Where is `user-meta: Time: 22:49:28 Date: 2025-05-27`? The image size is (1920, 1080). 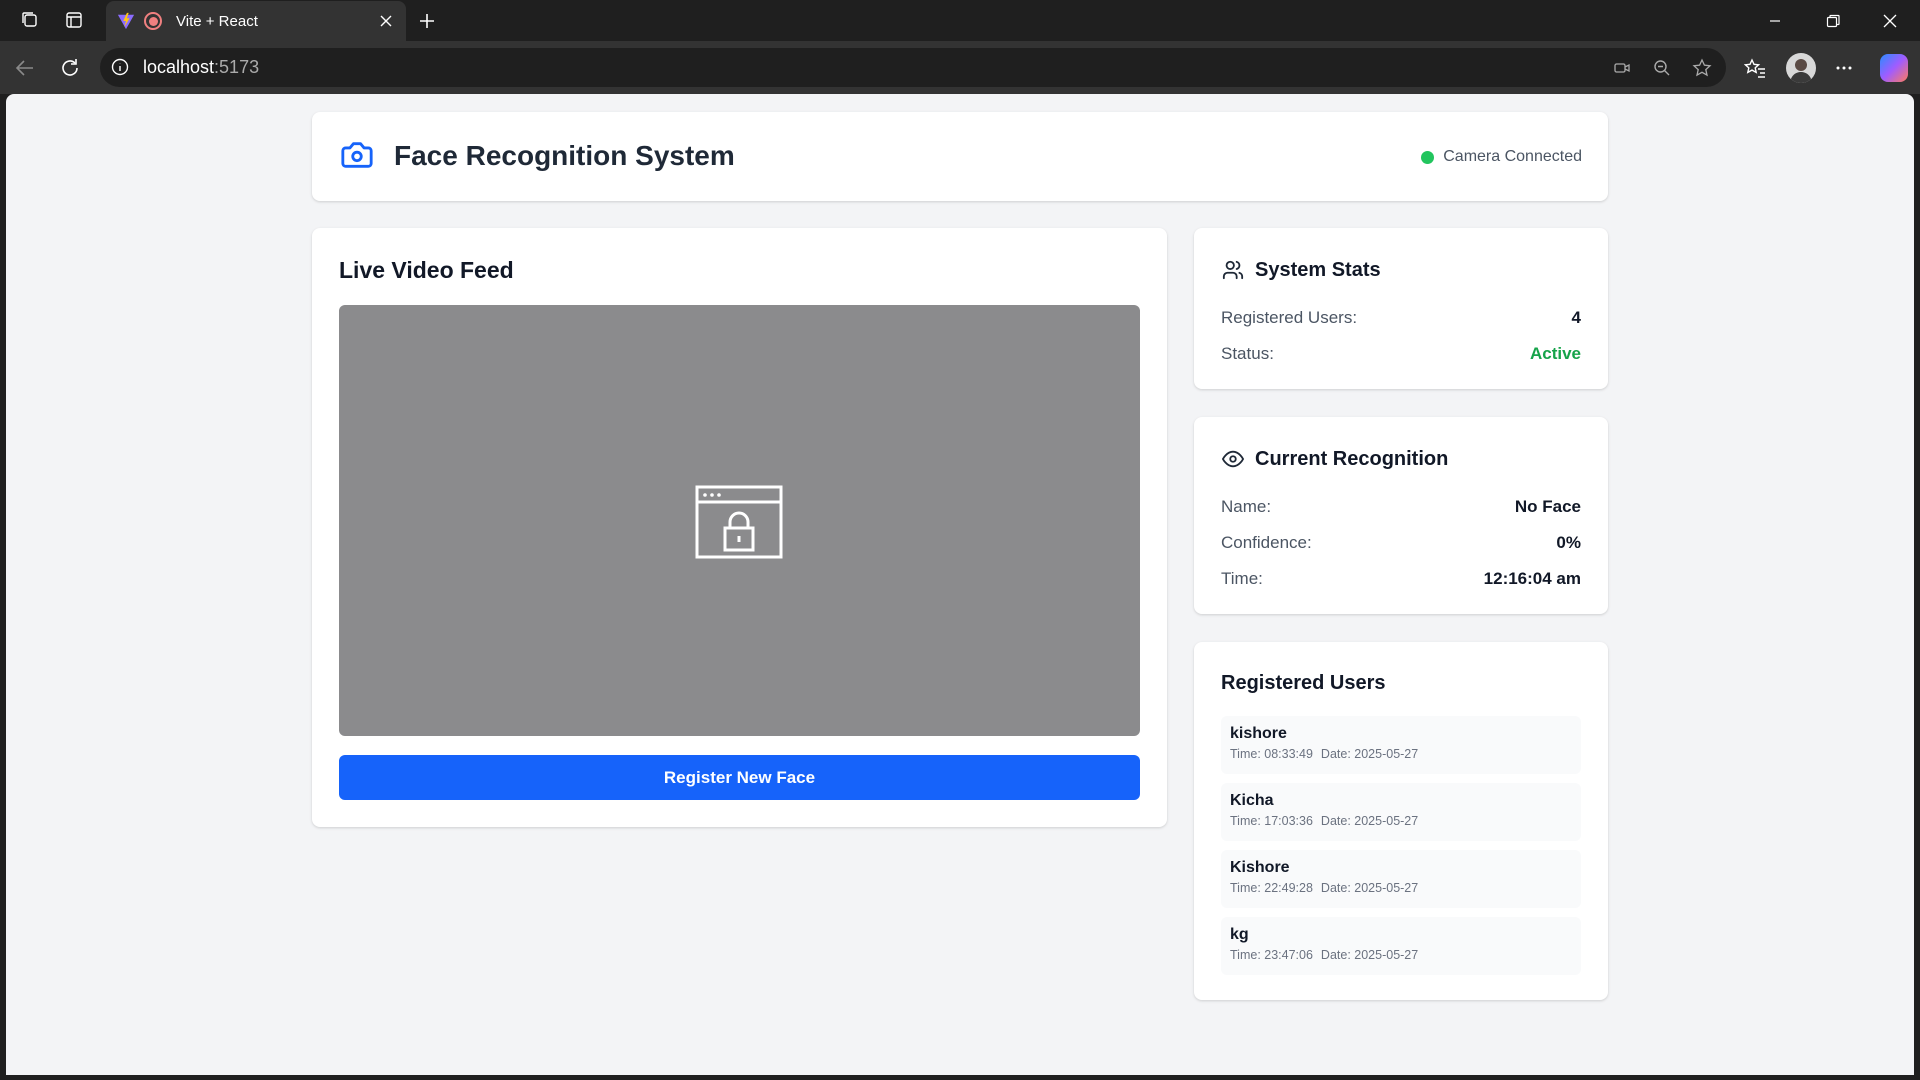 user-meta: Time: 22:49:28 Date: 2025-05-27 is located at coordinates (1401, 888).